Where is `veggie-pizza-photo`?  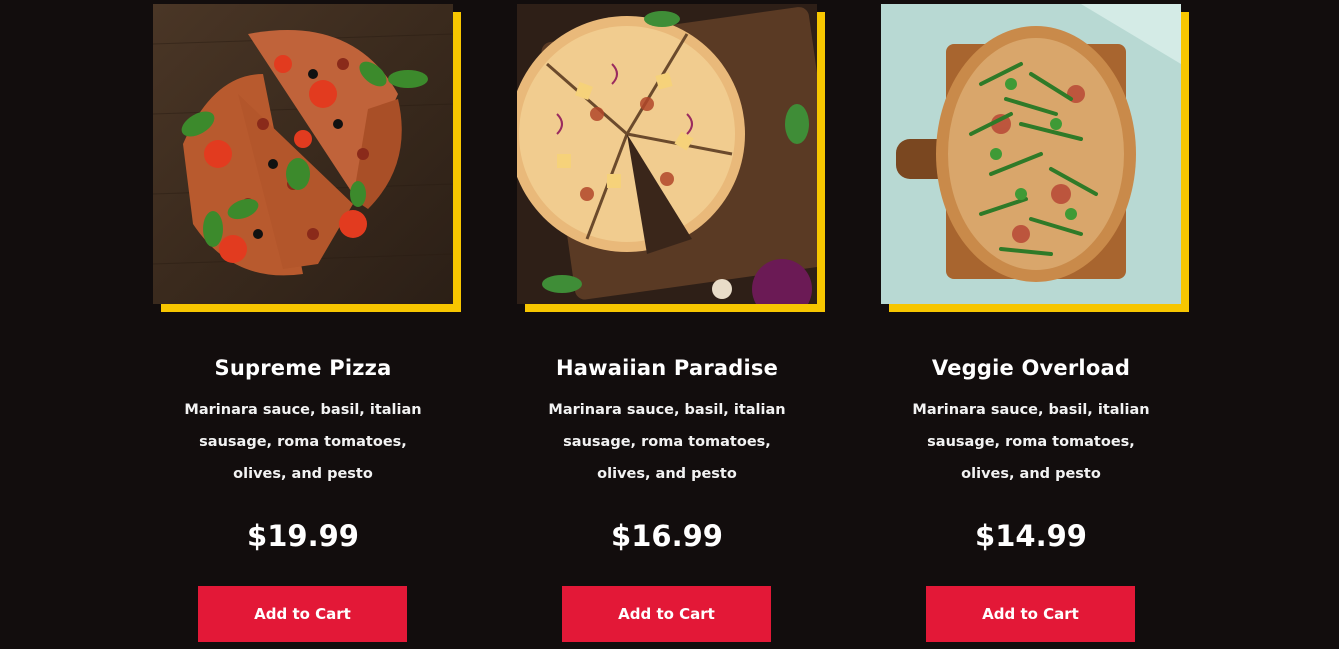
veggie-pizza-photo is located at coordinates (1031, 154).